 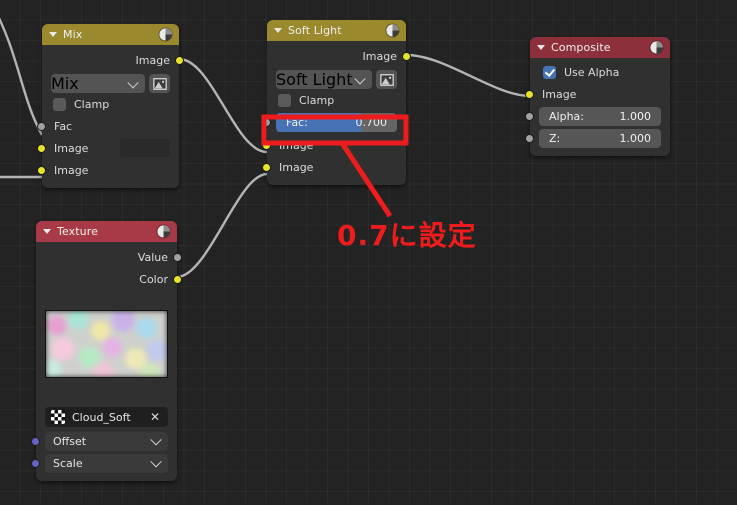 What do you see at coordinates (106, 231) in the screenshot?
I see `node-texture-header: Texture` at bounding box center [106, 231].